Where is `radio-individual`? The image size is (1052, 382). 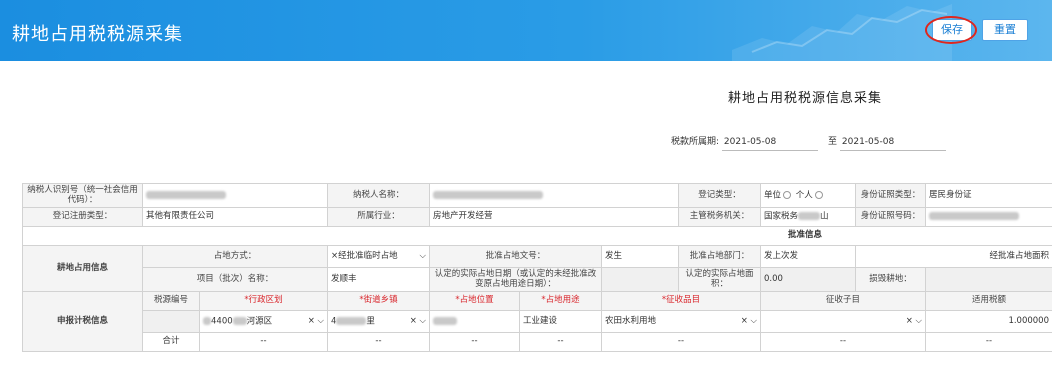 radio-individual is located at coordinates (818, 194).